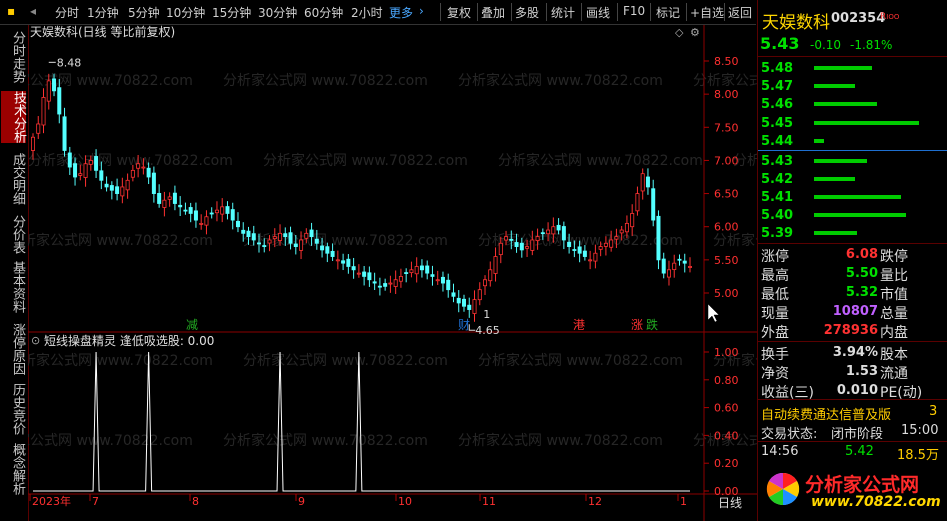 The width and height of the screenshot is (947, 521). I want to click on bid-row: 5.39, so click(852, 233).